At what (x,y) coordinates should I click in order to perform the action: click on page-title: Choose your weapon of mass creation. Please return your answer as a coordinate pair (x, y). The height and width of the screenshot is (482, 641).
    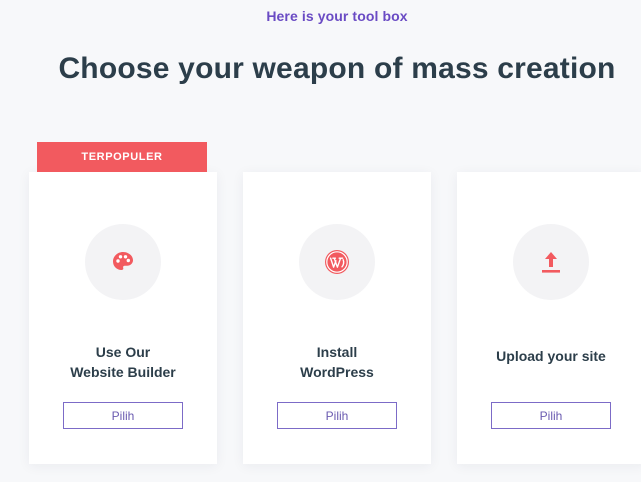
    Looking at the image, I should click on (337, 68).